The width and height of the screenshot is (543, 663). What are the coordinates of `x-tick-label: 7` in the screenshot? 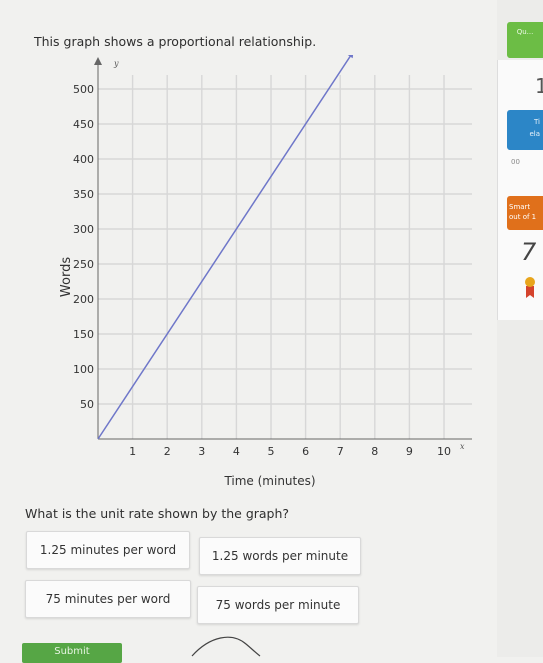 It's located at (340, 451).